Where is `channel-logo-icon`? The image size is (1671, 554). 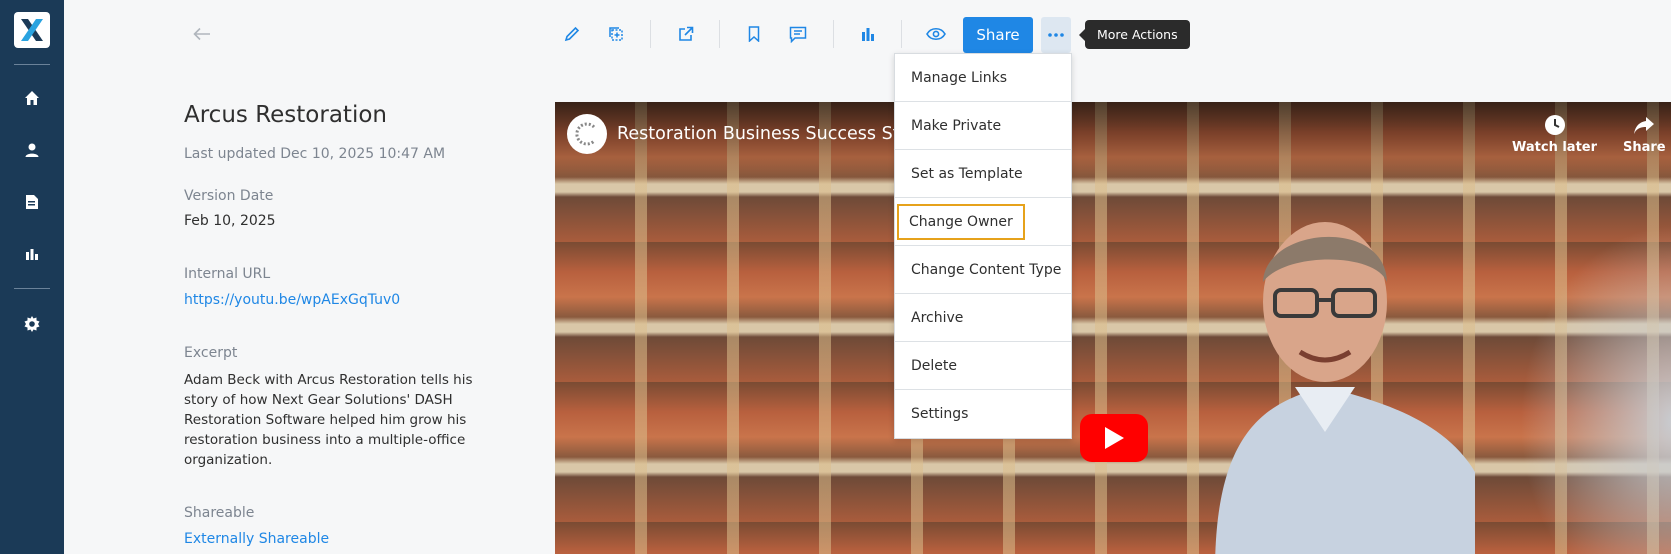 channel-logo-icon is located at coordinates (585, 134).